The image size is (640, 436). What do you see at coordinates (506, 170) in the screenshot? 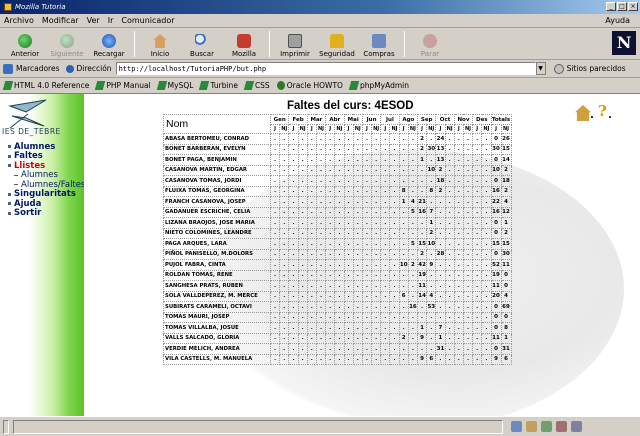
I see `total-cell: 2` at bounding box center [506, 170].